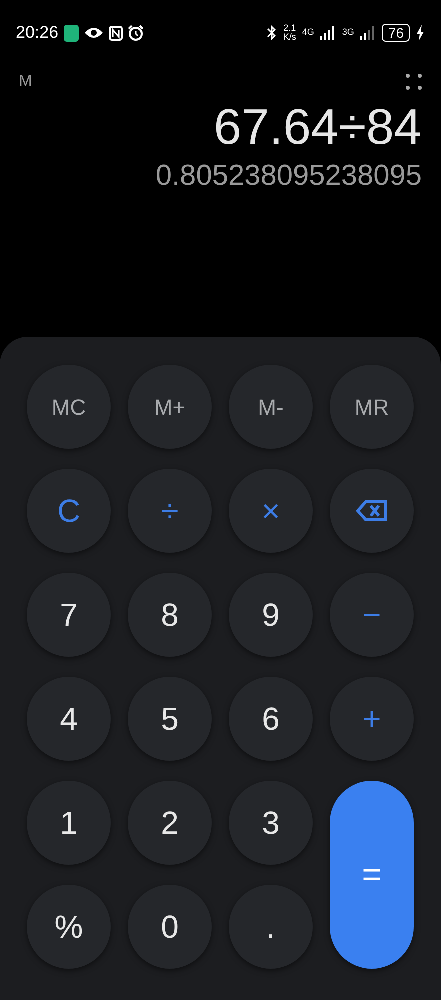 The image size is (441, 1000). What do you see at coordinates (25, 82) in the screenshot?
I see `memory-indicator: M` at bounding box center [25, 82].